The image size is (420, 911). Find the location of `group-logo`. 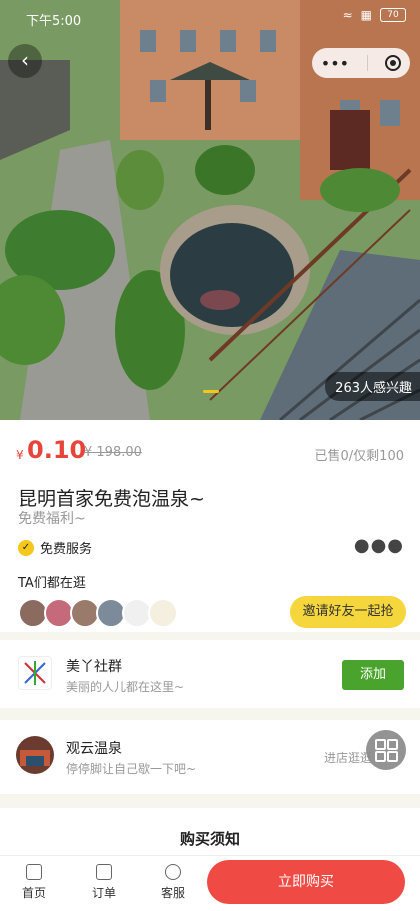

group-logo is located at coordinates (35, 673).